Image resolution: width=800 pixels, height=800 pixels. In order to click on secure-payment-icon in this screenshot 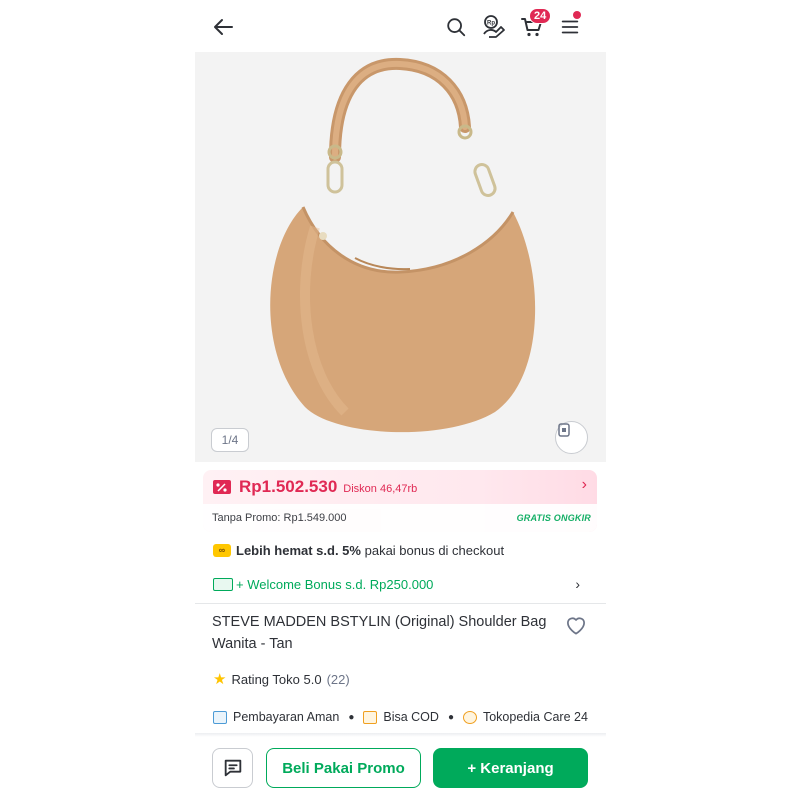, I will do `click(220, 717)`.